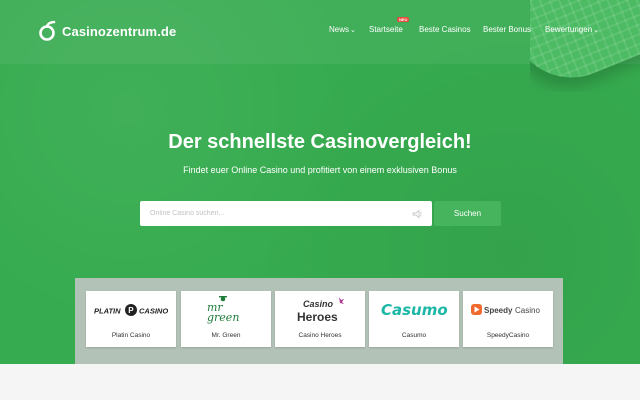 The width and height of the screenshot is (640, 400). Describe the element at coordinates (585, 46) in the screenshot. I see `felt-cloth-decoration` at that location.